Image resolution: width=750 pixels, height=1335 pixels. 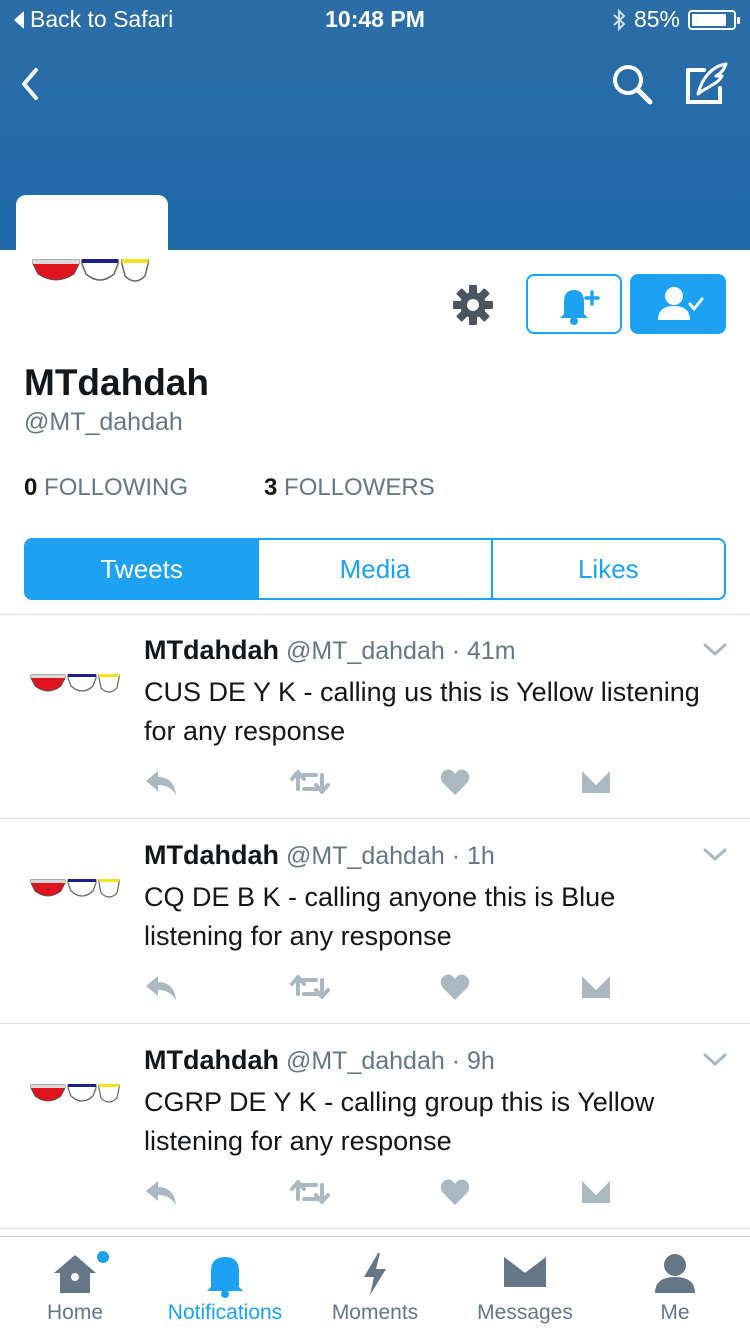 I want to click on person-icon, so click(x=675, y=1273).